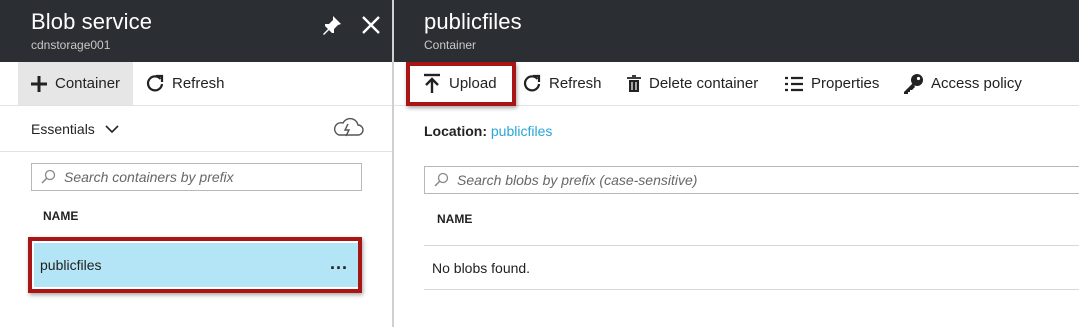  I want to click on blade-title: Blob service, so click(92, 21).